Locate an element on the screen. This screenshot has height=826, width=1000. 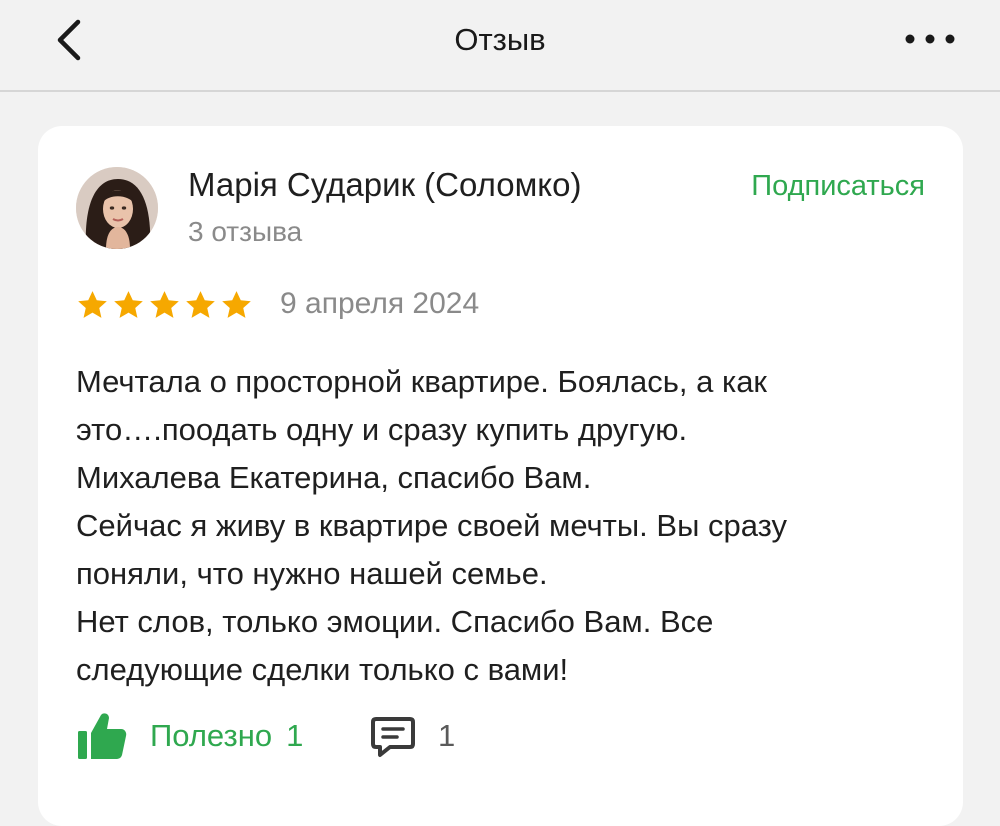
more-options-button is located at coordinates (930, 39).